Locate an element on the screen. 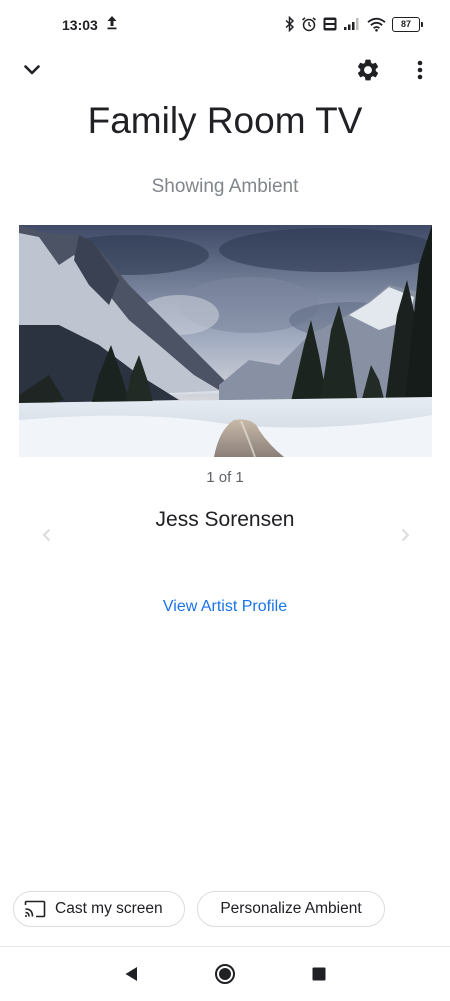 This screenshot has width=450, height=1001. home-button is located at coordinates (225, 974).